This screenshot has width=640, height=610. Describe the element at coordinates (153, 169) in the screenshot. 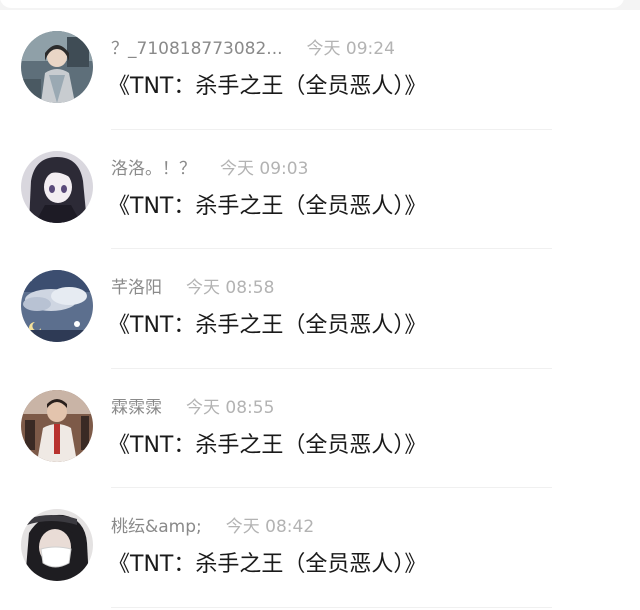

I see `username: 洛洛。！？` at that location.